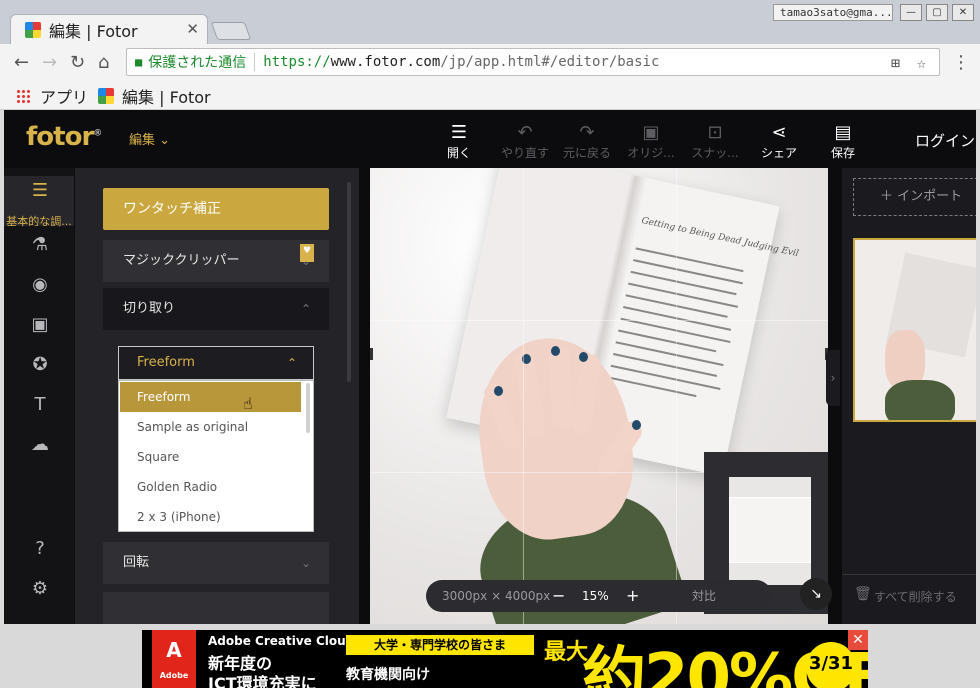 The width and height of the screenshot is (980, 688). What do you see at coordinates (49, 62) in the screenshot?
I see `forward-icon: →` at bounding box center [49, 62].